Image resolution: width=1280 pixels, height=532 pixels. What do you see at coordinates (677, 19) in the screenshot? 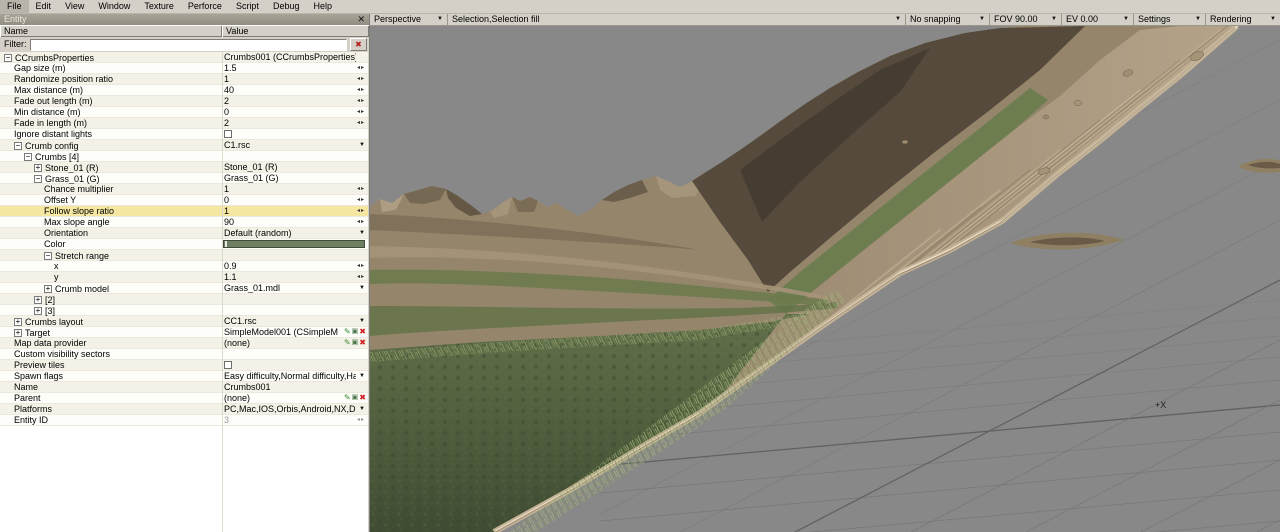
I see `viewport-toolbar-dropdown: Selection,Selection fill ▼` at bounding box center [677, 19].